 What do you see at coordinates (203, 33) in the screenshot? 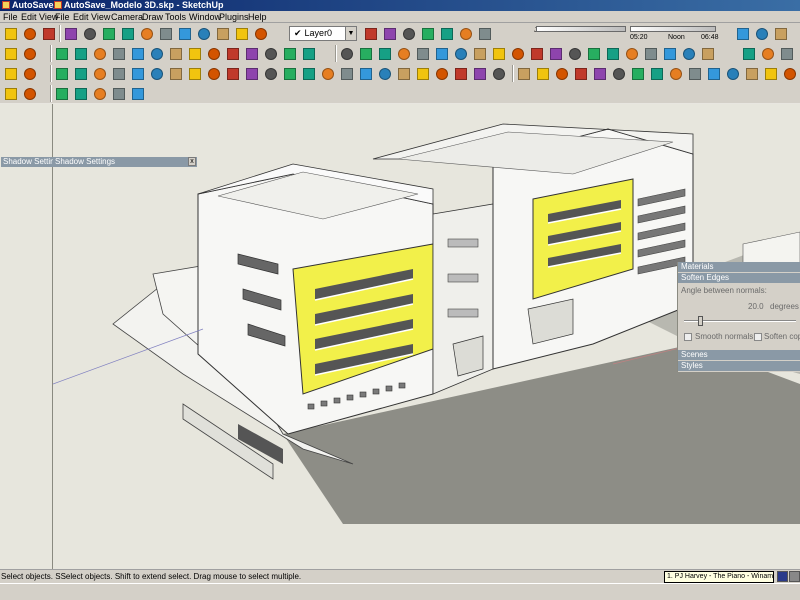
I see `row1-tool-11-button` at bounding box center [203, 33].